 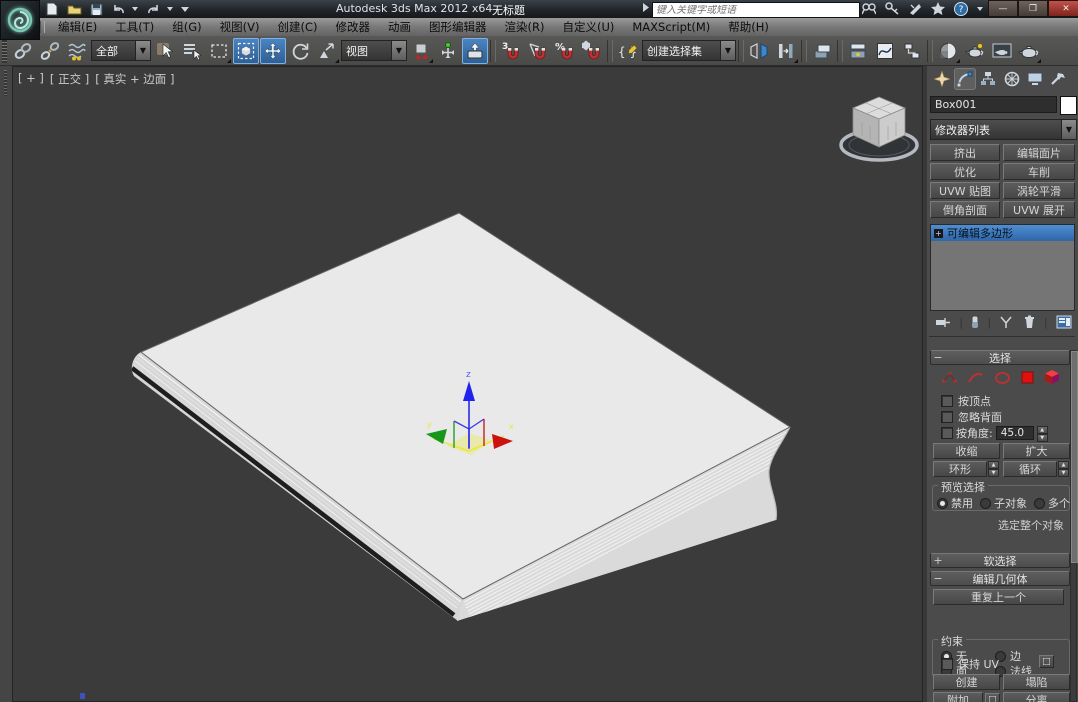 I want to click on help-dropdown-icon, so click(x=980, y=8).